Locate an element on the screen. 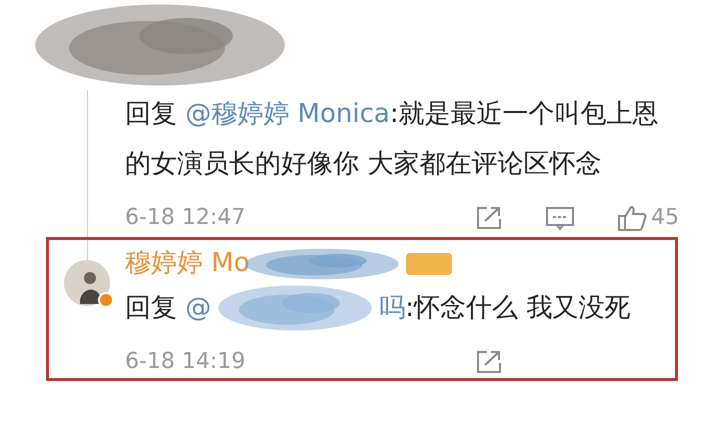 This screenshot has height=435, width=724. member-badge is located at coordinates (429, 263).